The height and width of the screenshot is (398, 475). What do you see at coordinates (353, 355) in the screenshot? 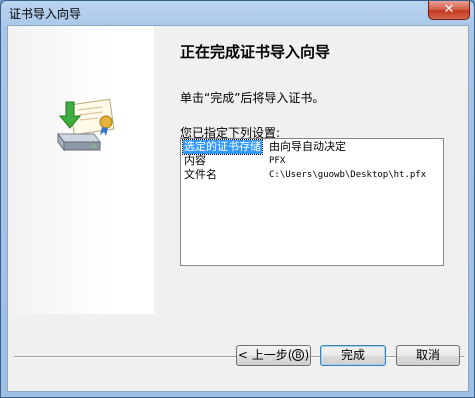
I see `finish-button: 完成` at bounding box center [353, 355].